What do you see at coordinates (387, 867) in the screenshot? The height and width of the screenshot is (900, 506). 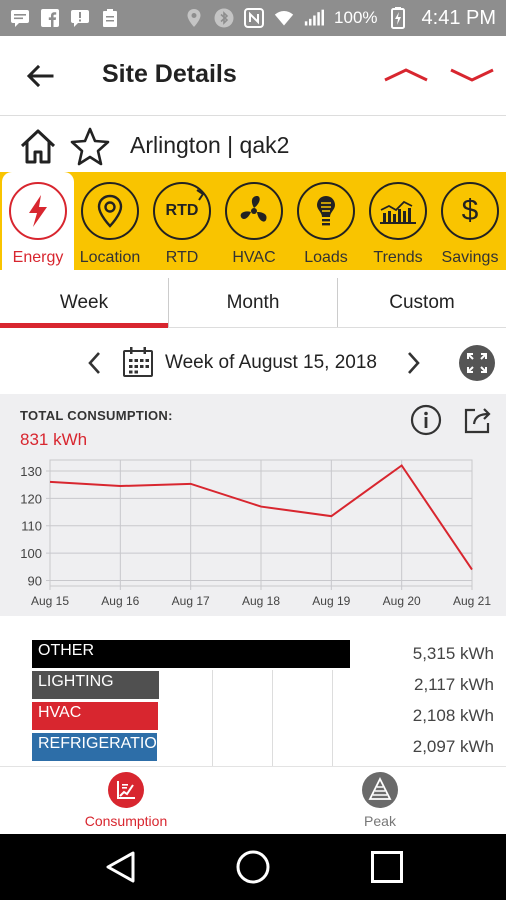 I see `recents-square-icon` at bounding box center [387, 867].